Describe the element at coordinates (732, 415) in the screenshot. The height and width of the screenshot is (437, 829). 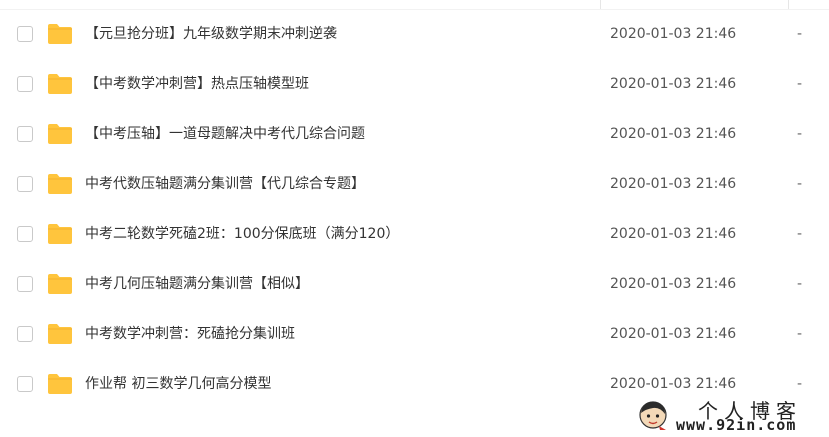
I see `watermark: 个人博客 www.92in.com` at that location.